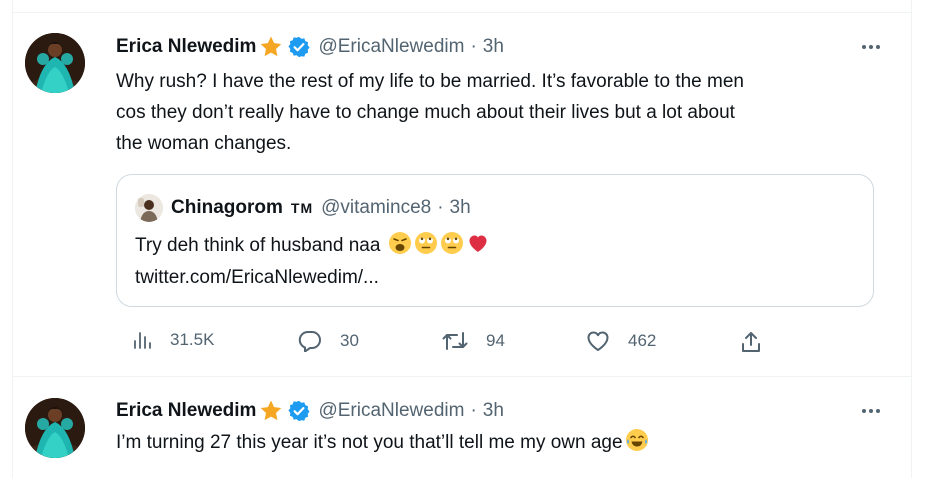 The height and width of the screenshot is (478, 927). Describe the element at coordinates (328, 341) in the screenshot. I see `reply-button: 30` at that location.